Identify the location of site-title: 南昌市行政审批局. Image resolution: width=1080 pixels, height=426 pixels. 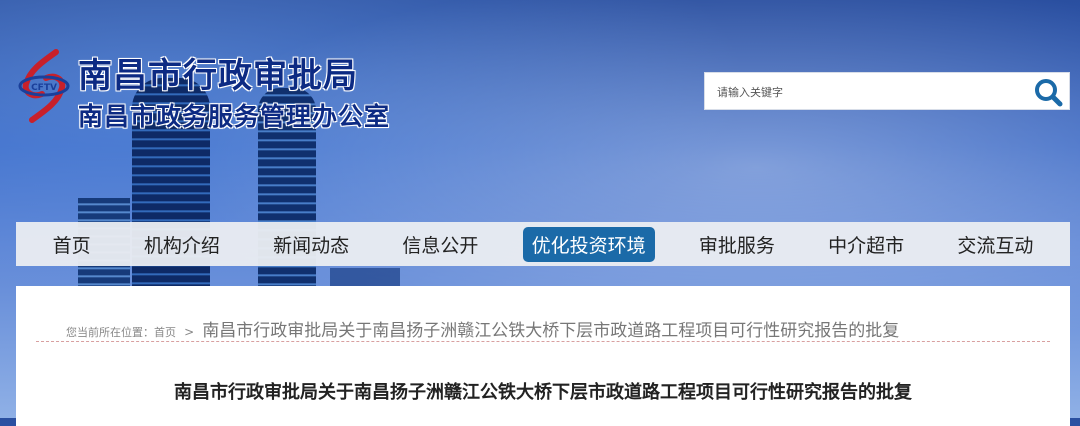
(218, 76).